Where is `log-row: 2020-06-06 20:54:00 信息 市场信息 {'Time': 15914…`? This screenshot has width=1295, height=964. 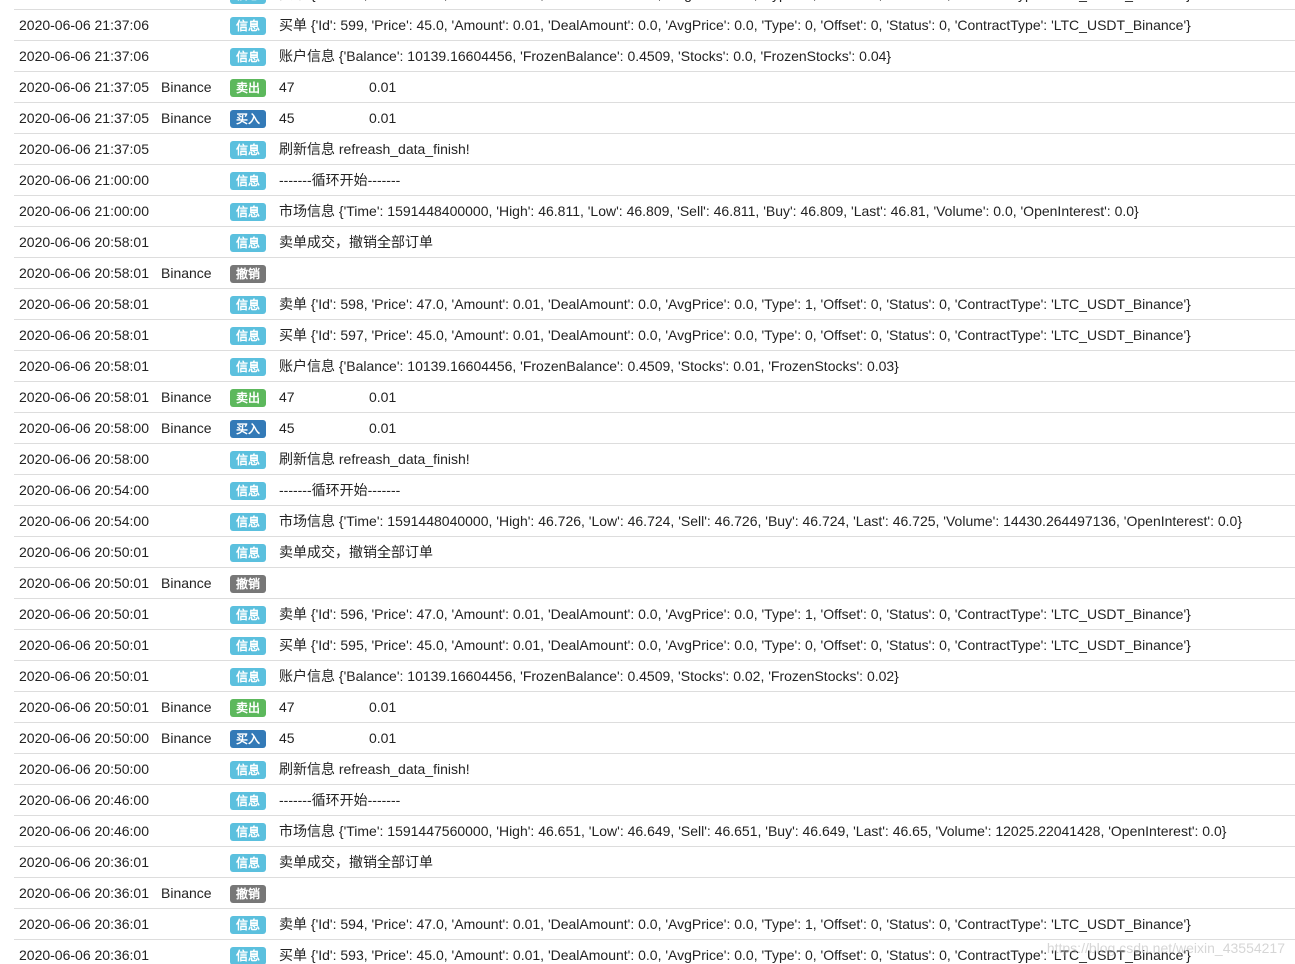 log-row: 2020-06-06 20:54:00 信息 市场信息 {'Time': 15914… is located at coordinates (654, 521).